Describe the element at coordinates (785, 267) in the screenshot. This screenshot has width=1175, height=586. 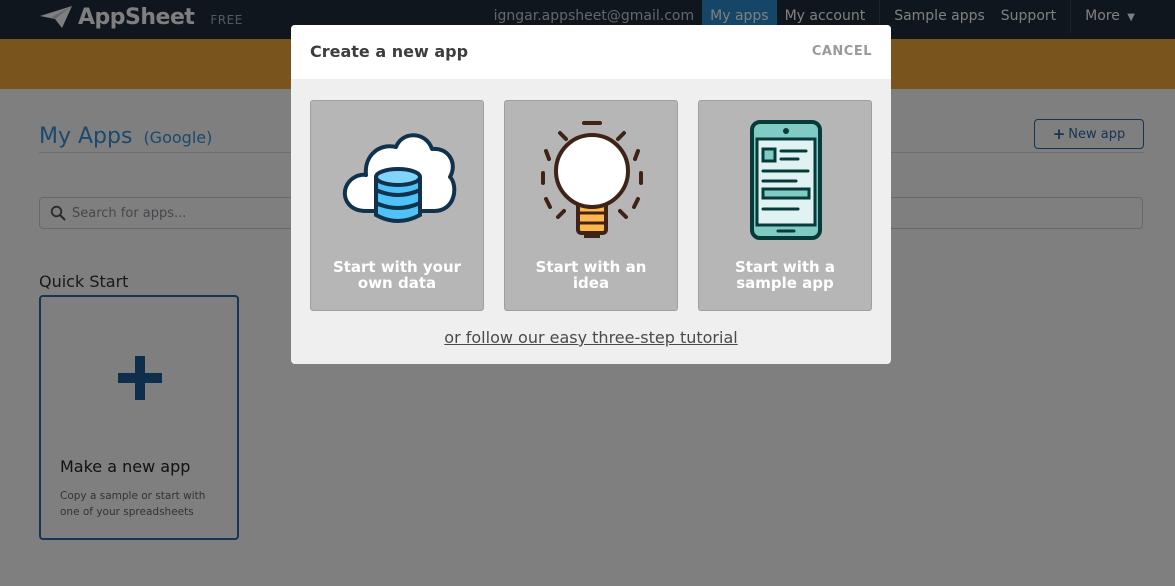
I see `option-sample-app-line1: Start with a` at that location.